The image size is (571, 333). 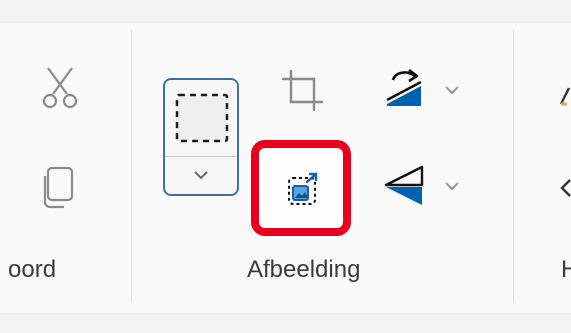 I want to click on select-button, so click(x=201, y=118).